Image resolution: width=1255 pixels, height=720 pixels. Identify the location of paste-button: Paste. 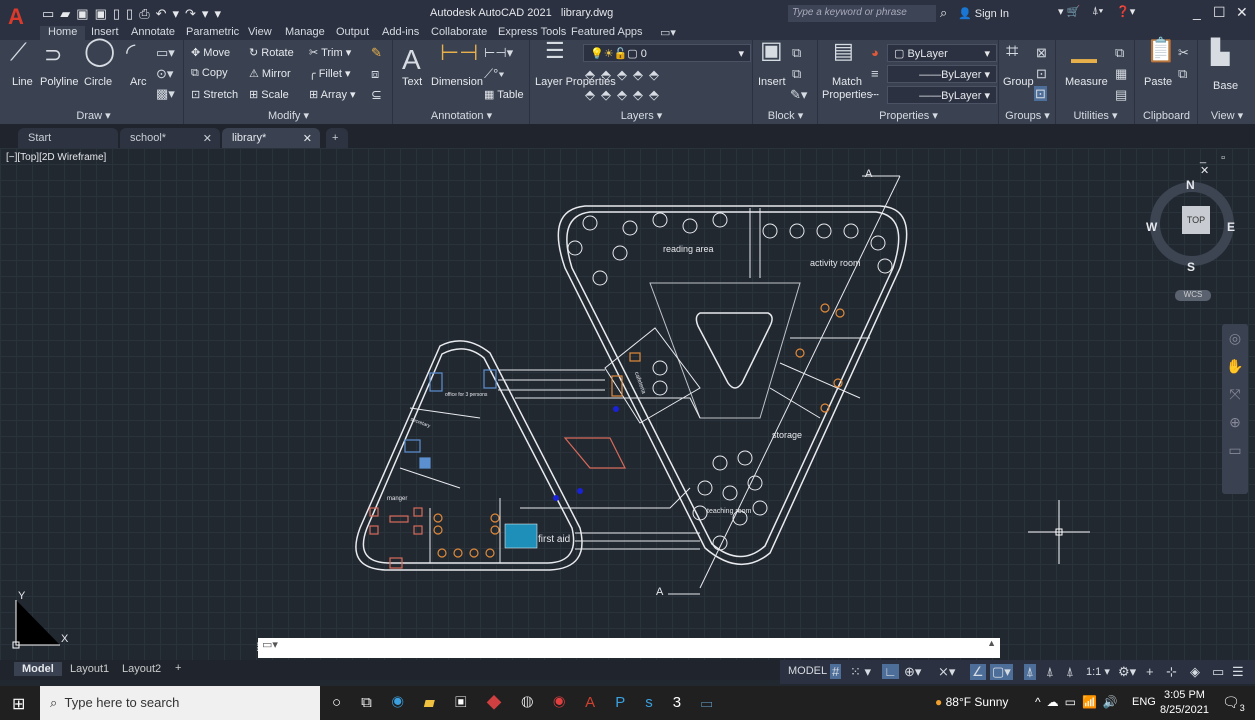
(1158, 82).